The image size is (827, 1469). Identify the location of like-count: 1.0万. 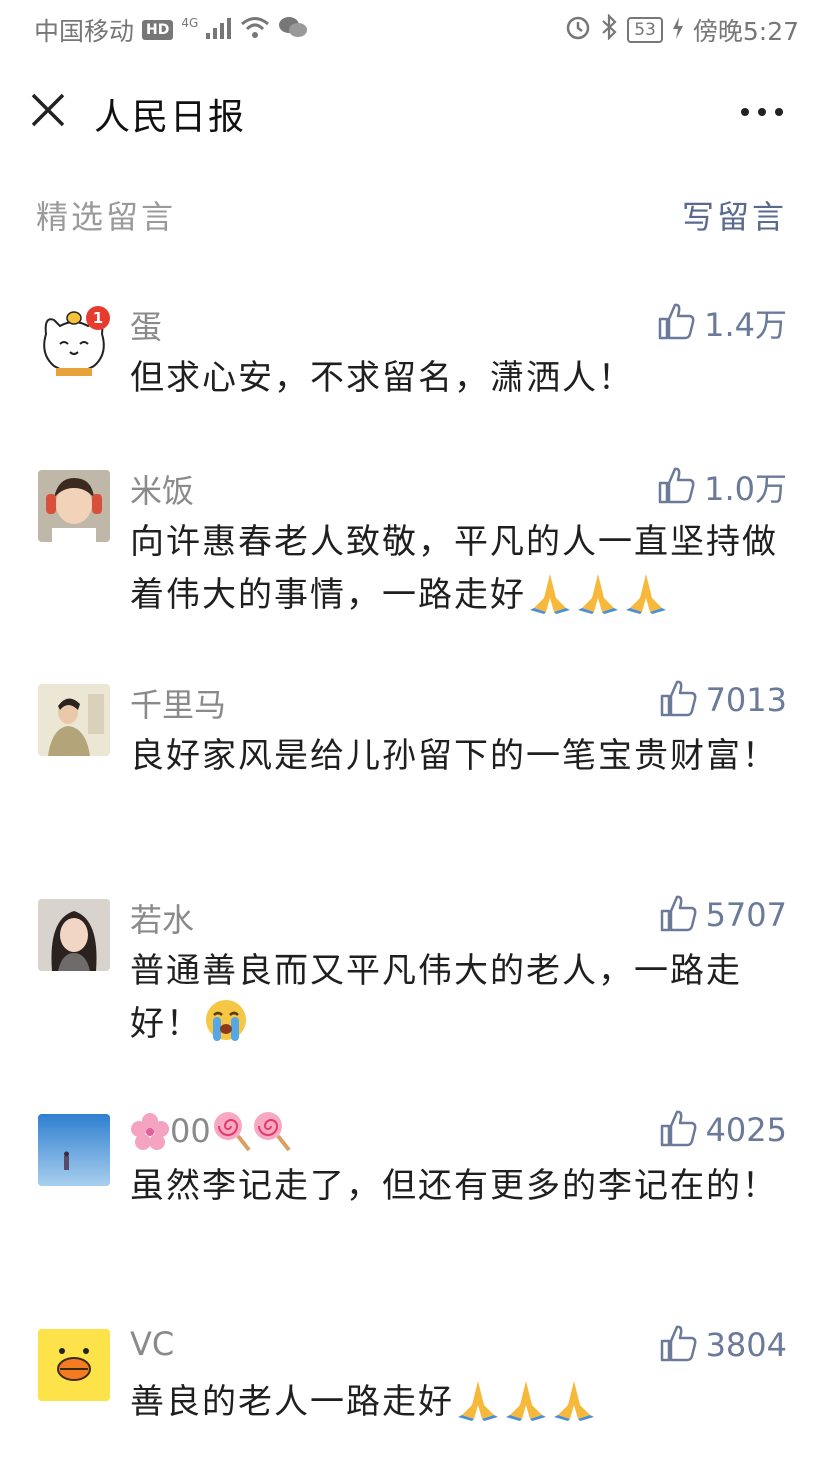
(745, 489).